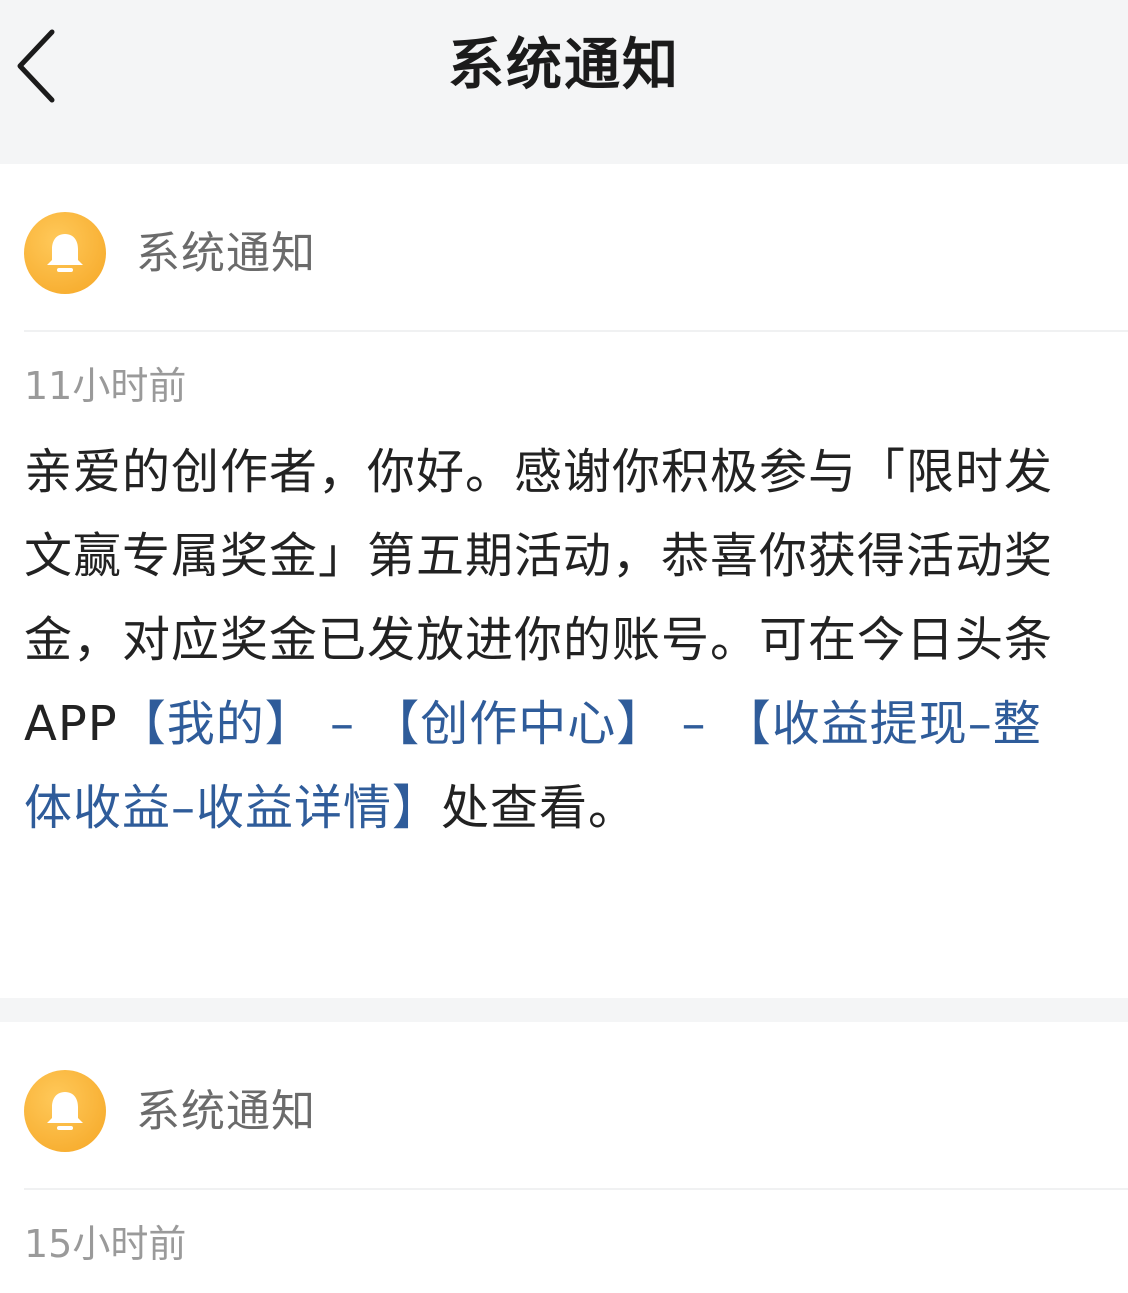 The width and height of the screenshot is (1128, 1293). Describe the element at coordinates (539, 808) in the screenshot. I see `message-text: 处查看。` at that location.